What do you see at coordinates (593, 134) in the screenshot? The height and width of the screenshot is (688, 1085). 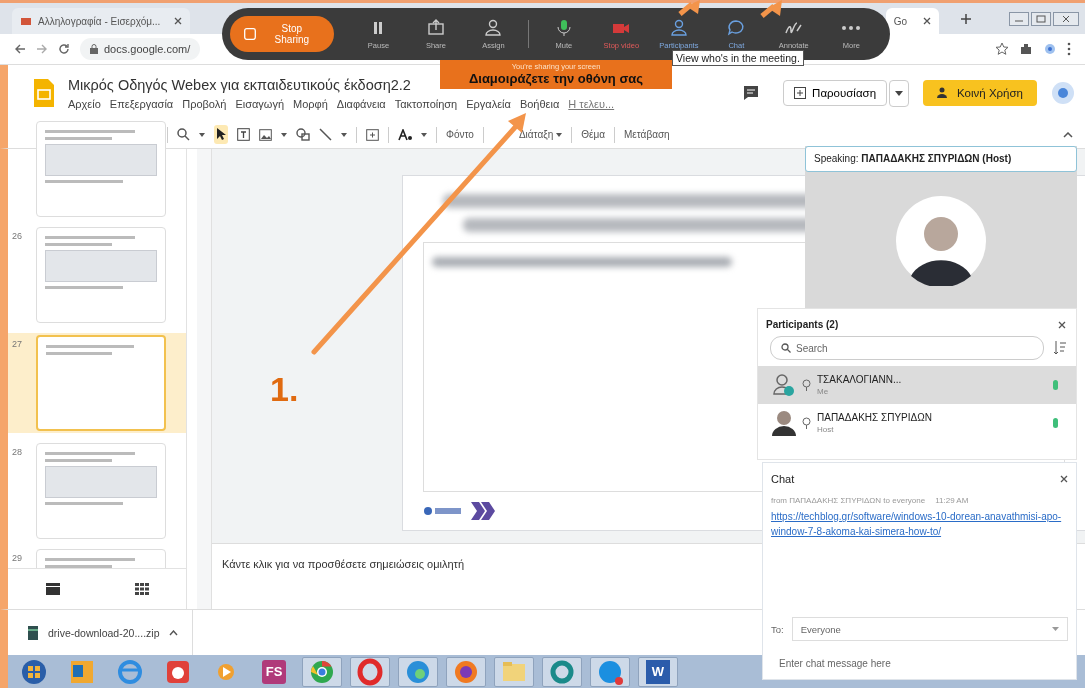 I see `toolbar-button: Θέμα` at bounding box center [593, 134].